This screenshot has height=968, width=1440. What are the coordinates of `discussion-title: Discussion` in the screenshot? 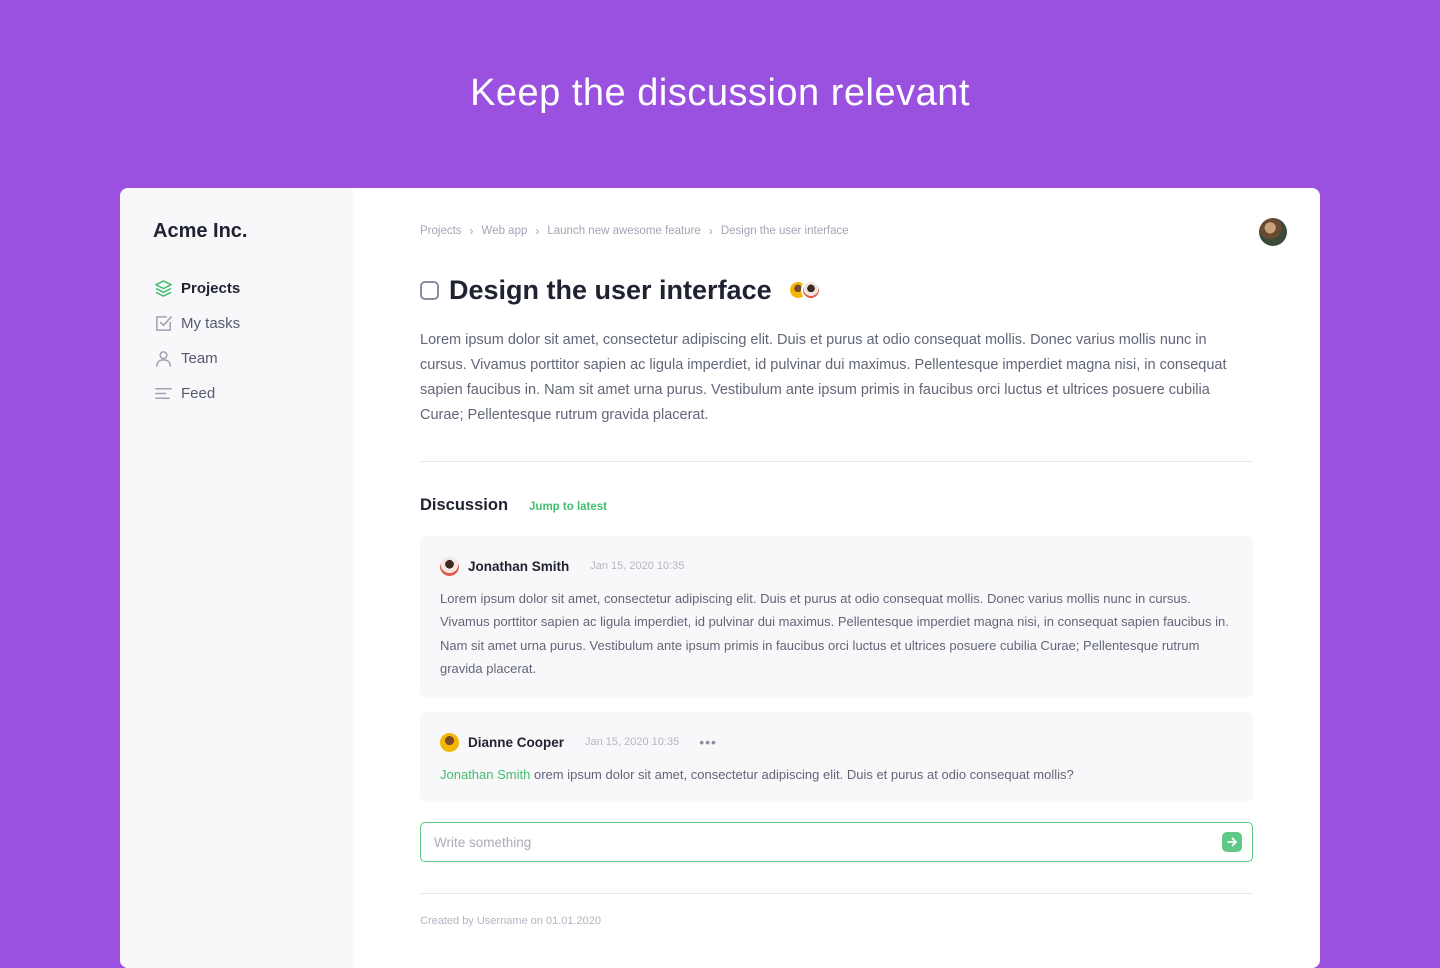 It's located at (464, 505).